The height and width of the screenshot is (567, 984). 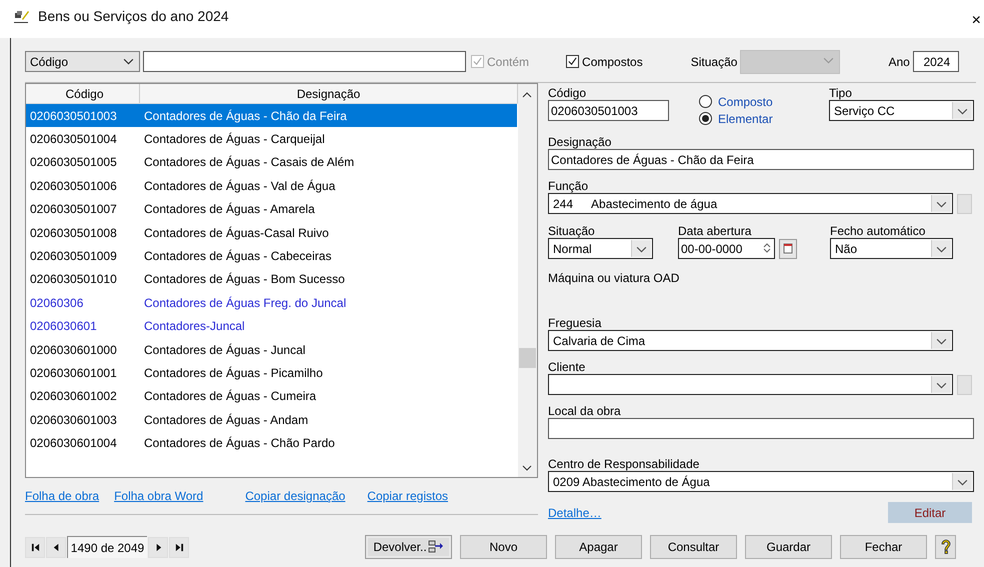 I want to click on help-icon, so click(x=946, y=547).